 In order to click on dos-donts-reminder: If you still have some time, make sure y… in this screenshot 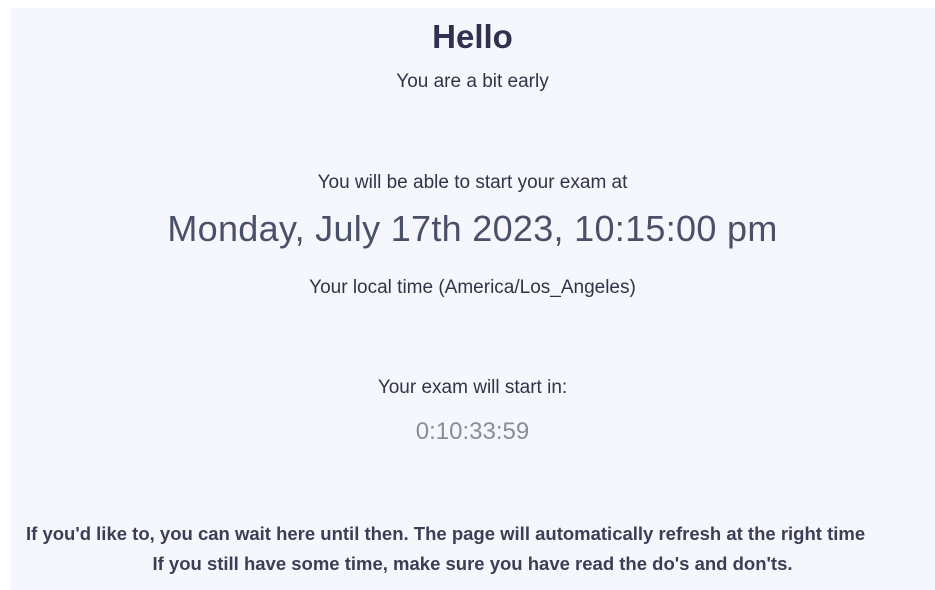, I will do `click(472, 563)`.